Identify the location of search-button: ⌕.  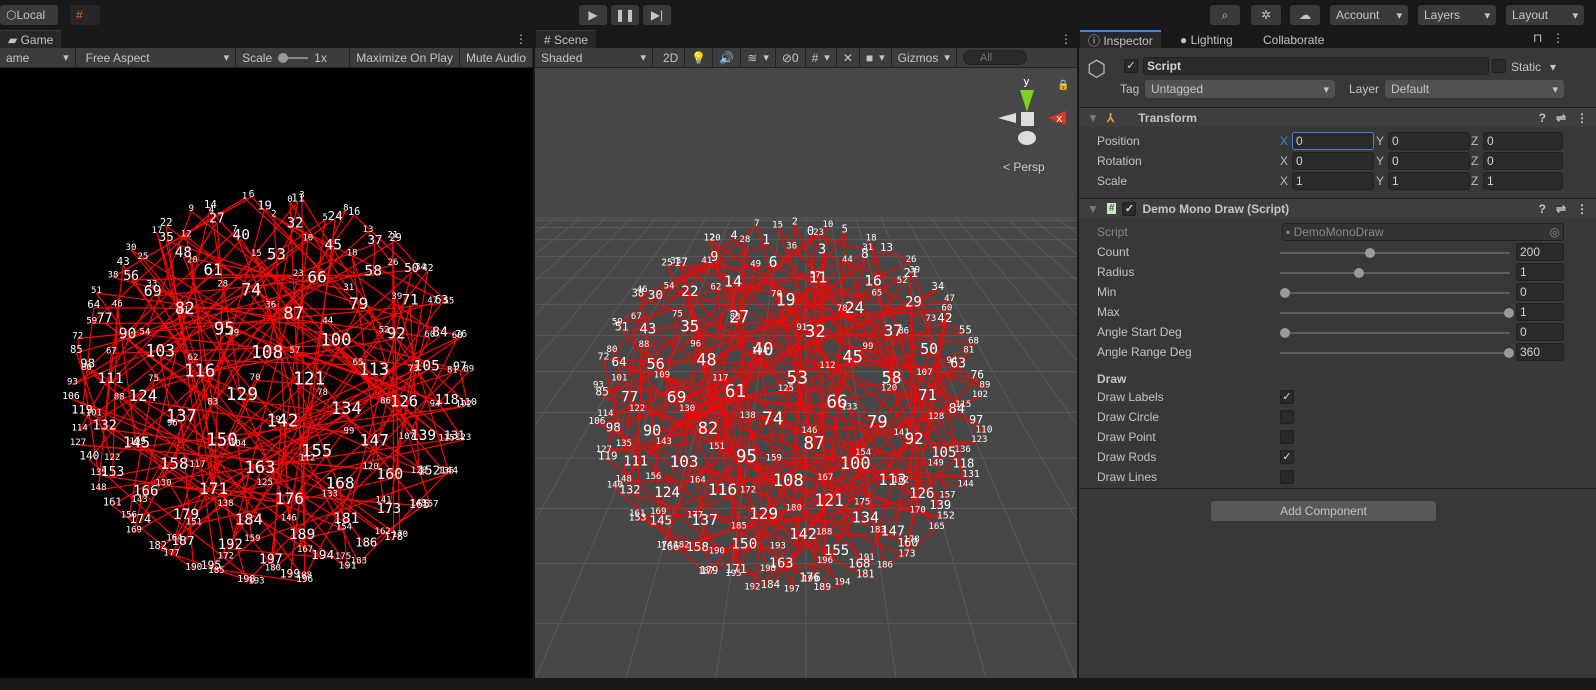
(1225, 15).